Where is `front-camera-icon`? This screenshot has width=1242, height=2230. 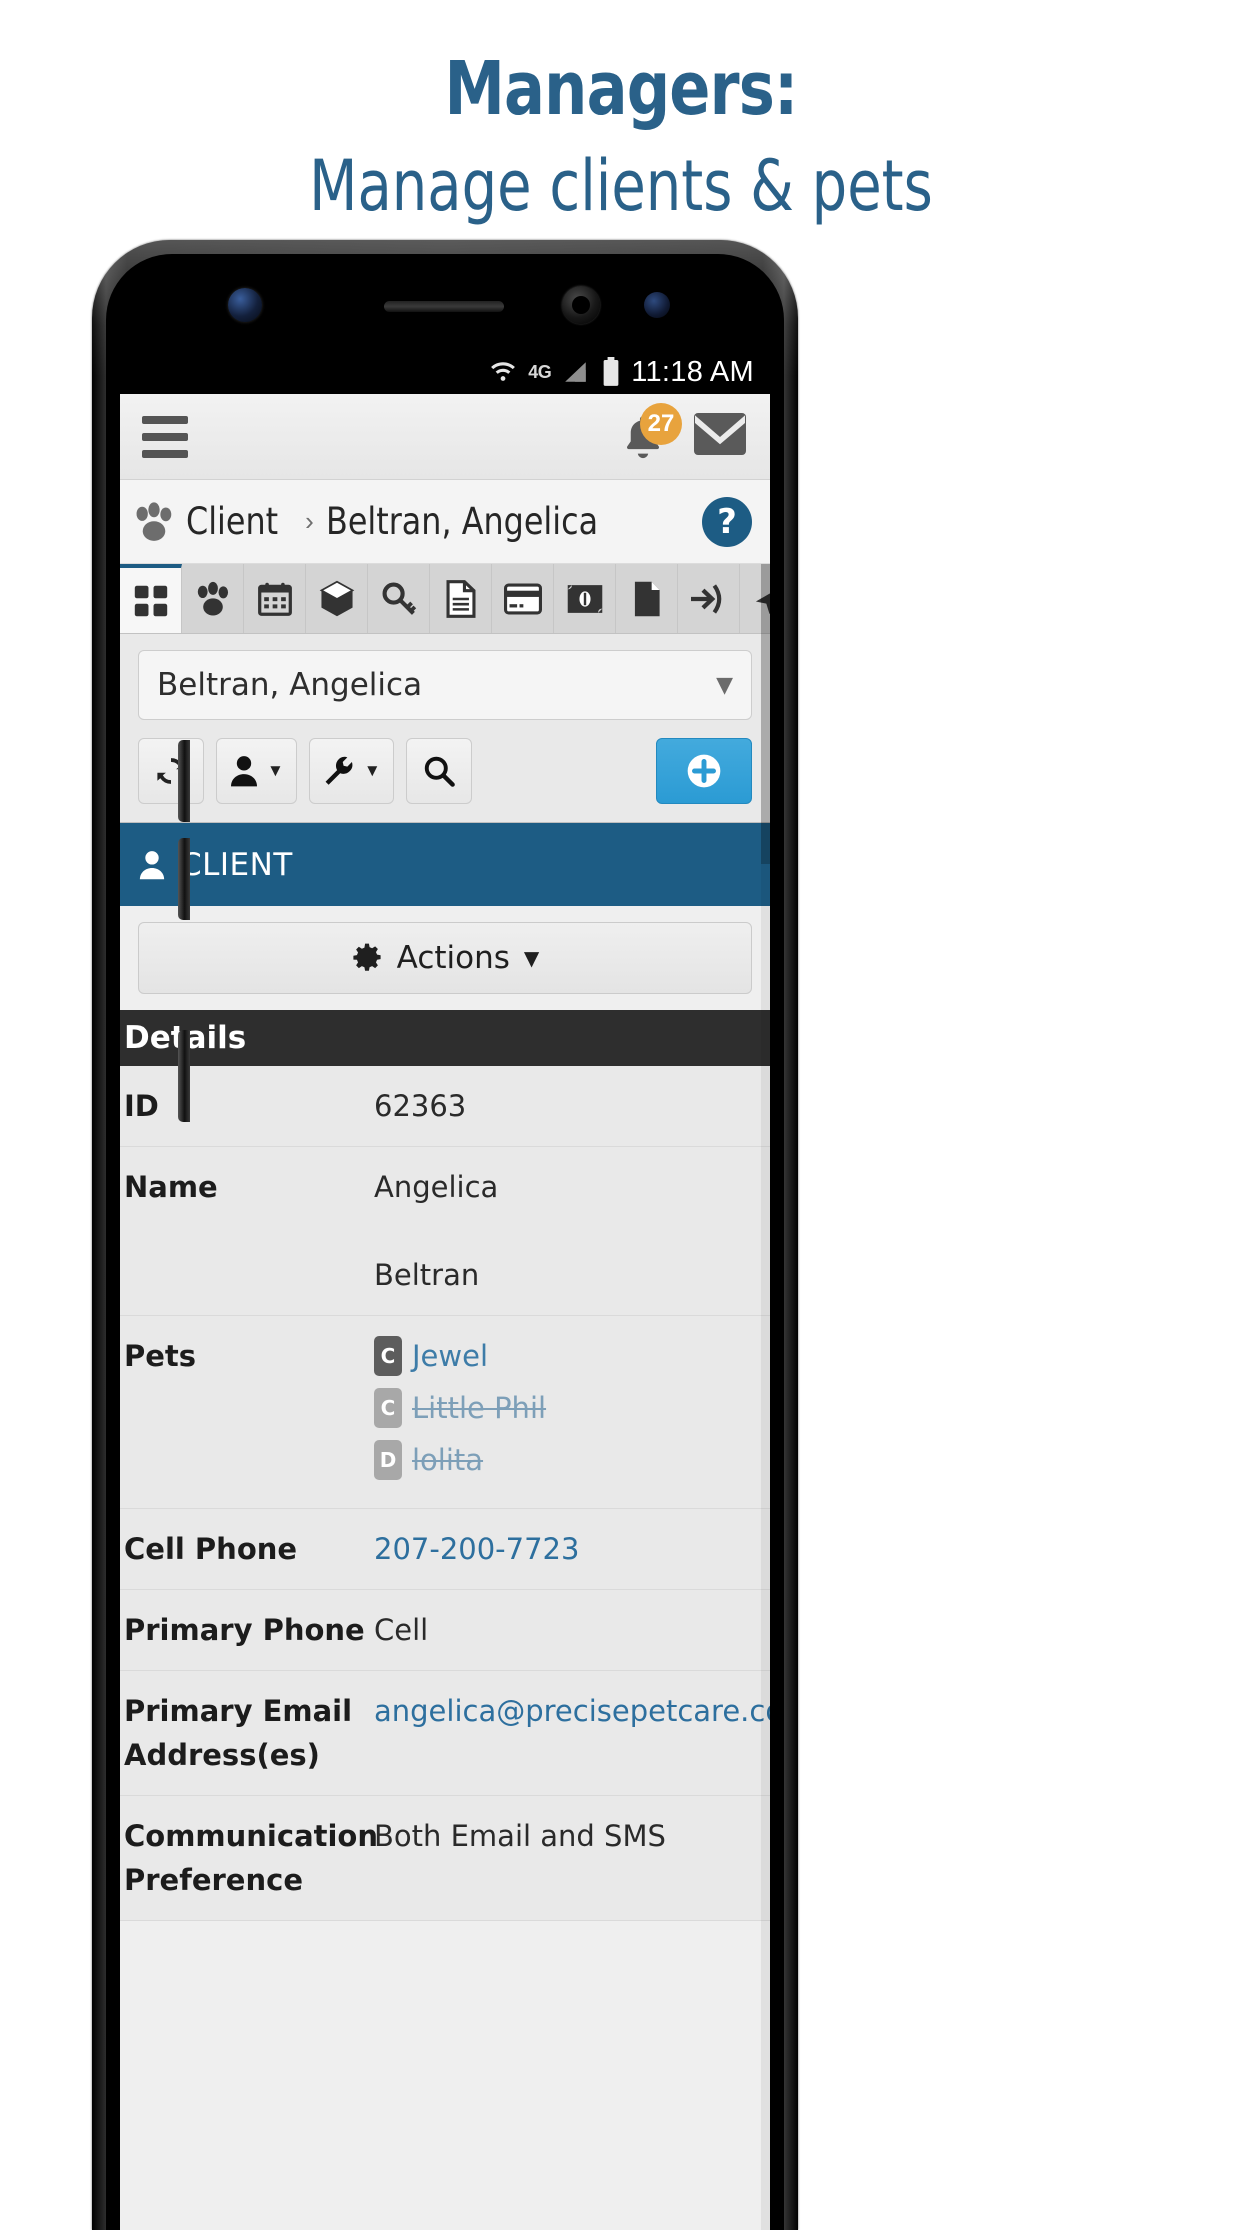
front-camera-icon is located at coordinates (581, 305).